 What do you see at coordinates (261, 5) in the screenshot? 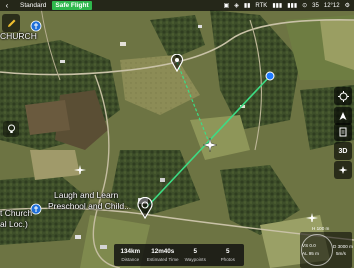
I see `rtk-status: RTK` at bounding box center [261, 5].